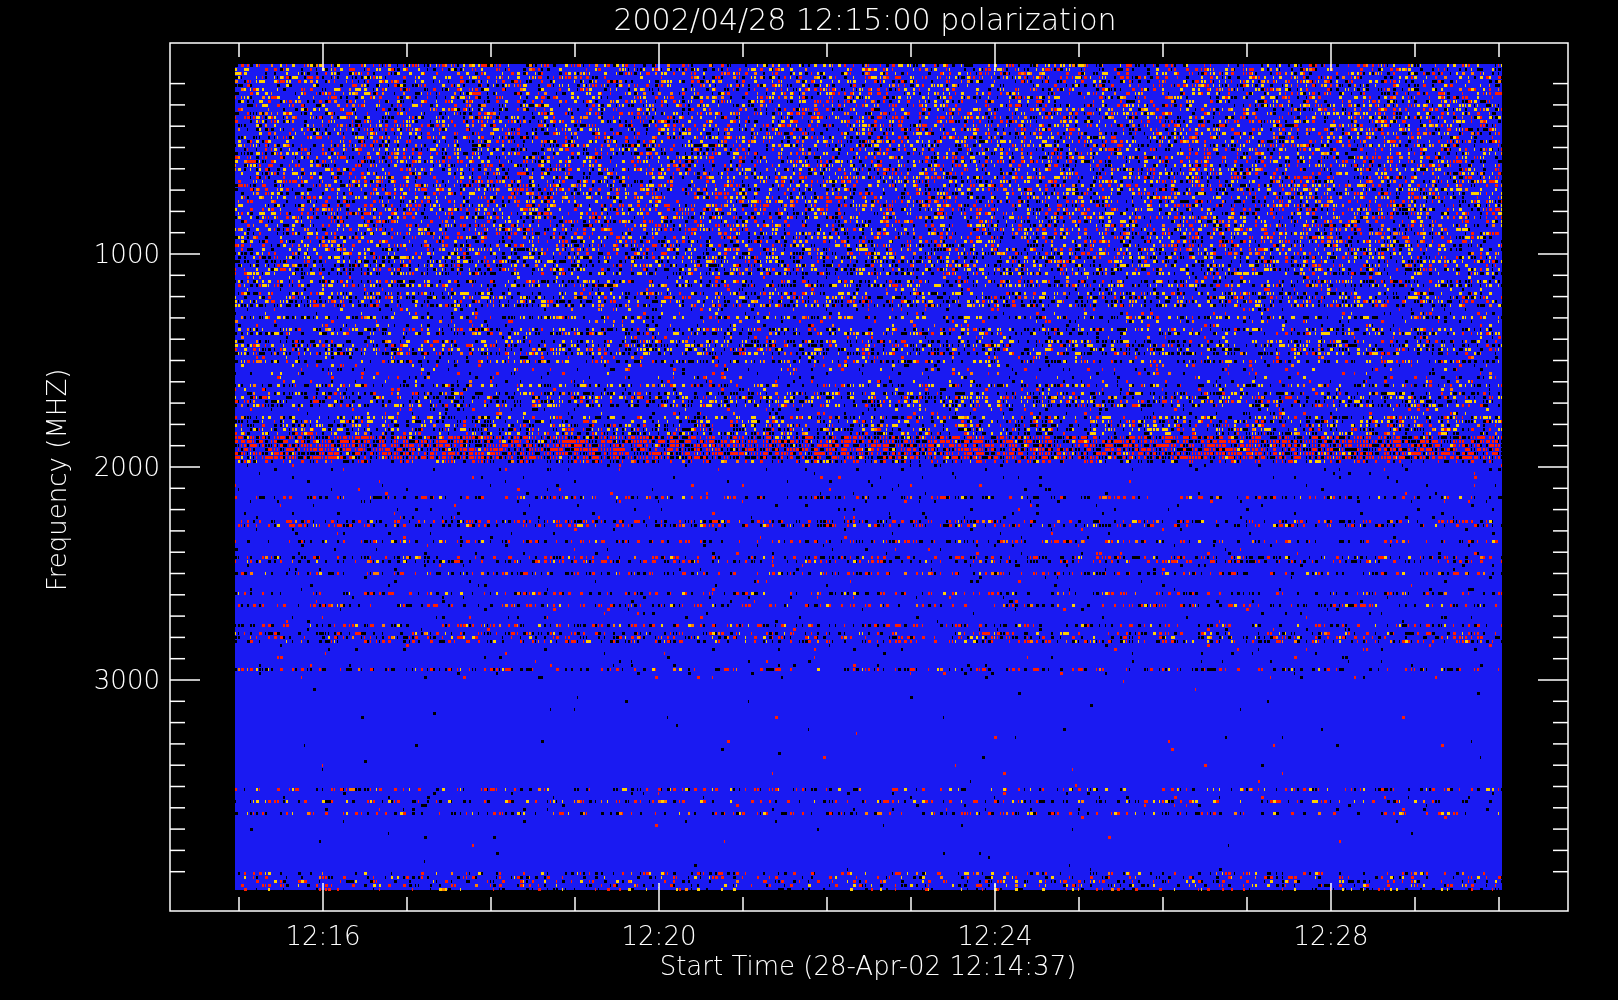 The height and width of the screenshot is (1000, 1618). Describe the element at coordinates (865, 19) in the screenshot. I see `plot-title: 2002/04/28 12:15:00 polarization` at that location.